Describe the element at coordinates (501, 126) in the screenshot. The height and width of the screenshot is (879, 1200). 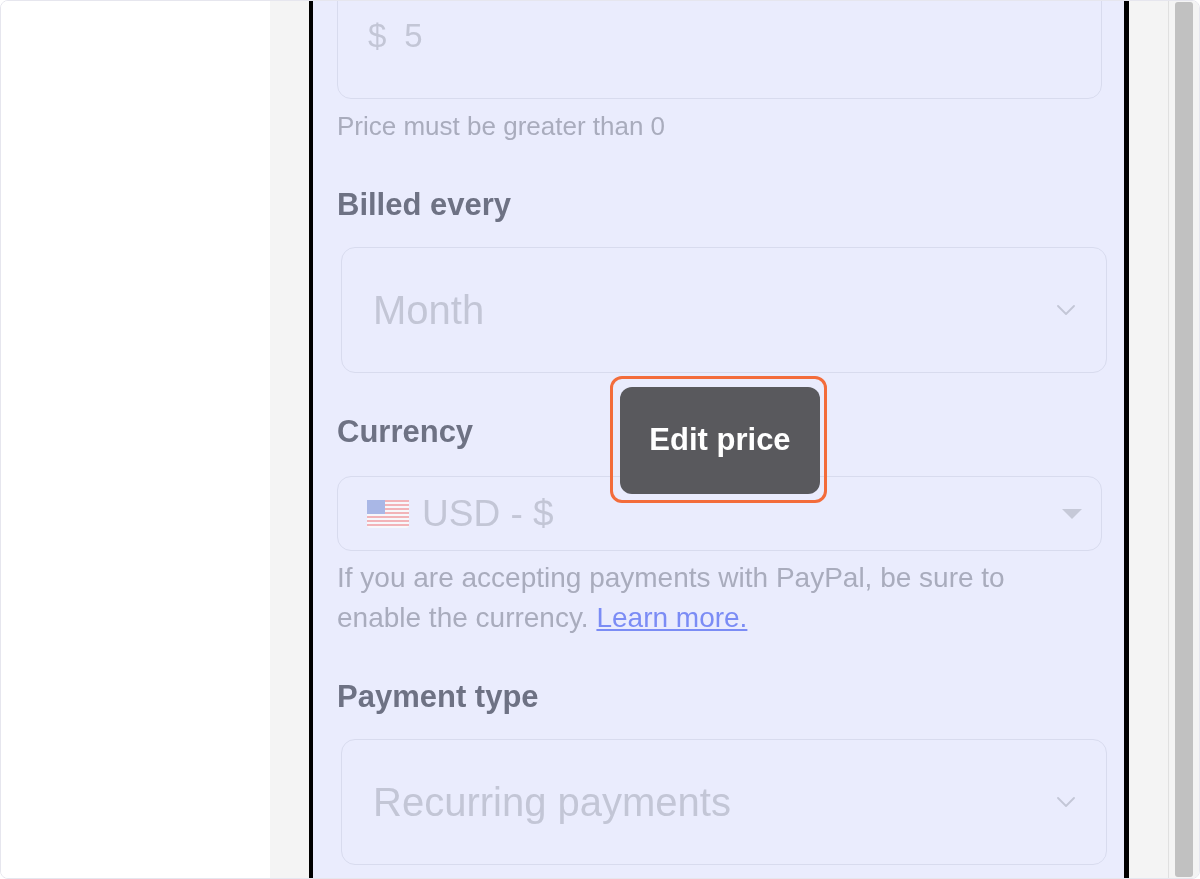
I see `price-hint-text: Price must be greater than 0` at that location.